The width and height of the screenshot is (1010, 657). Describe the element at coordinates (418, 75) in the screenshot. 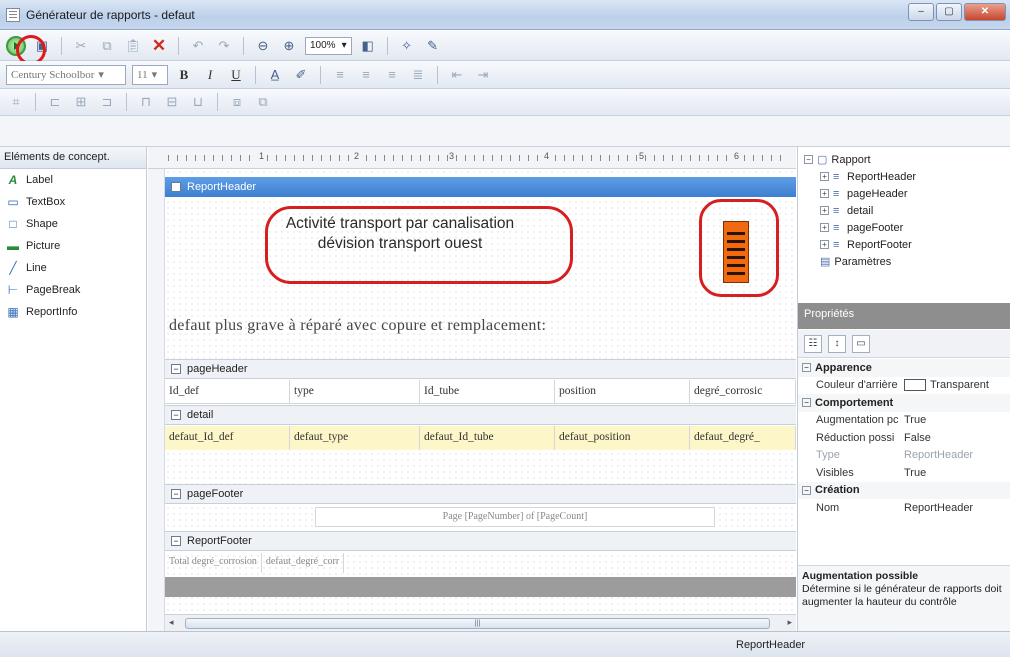

I see `justify-button: ≣` at that location.